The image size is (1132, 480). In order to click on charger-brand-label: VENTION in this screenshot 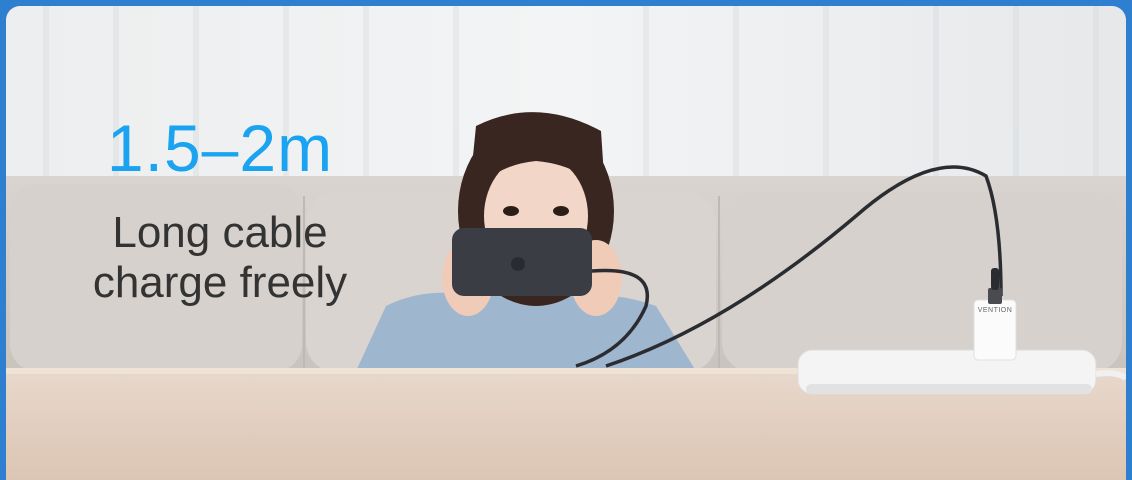, I will do `click(995, 310)`.